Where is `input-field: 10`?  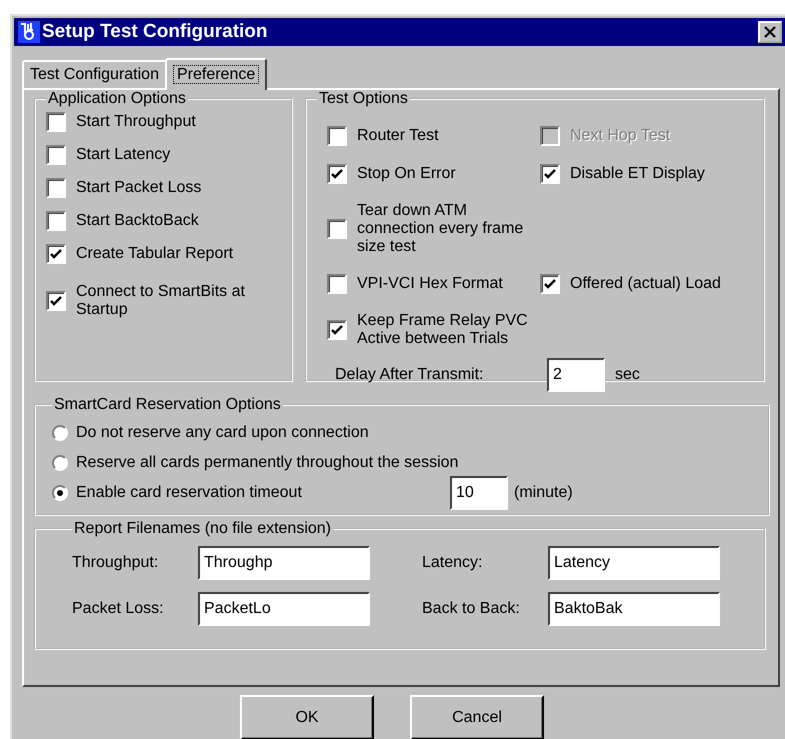 input-field: 10 is located at coordinates (479, 493).